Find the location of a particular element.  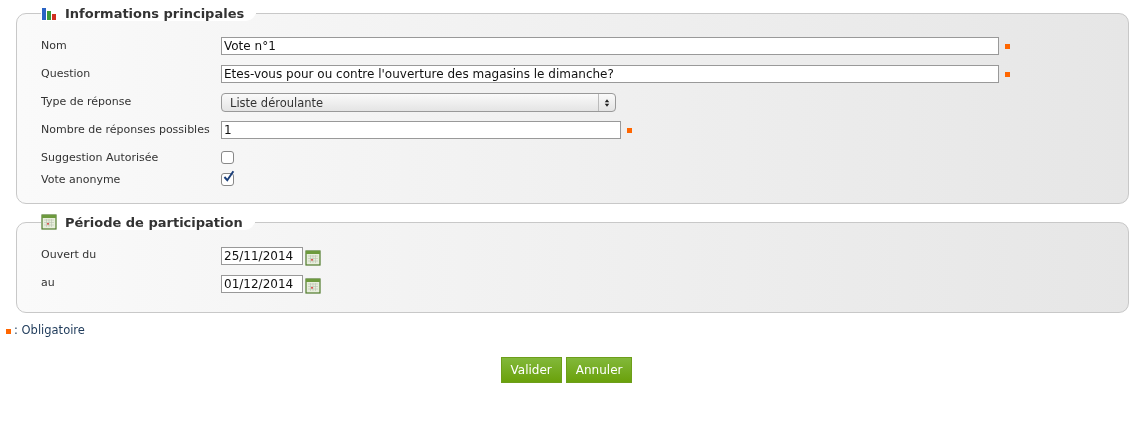

field-label: Nombre de réponses possibles is located at coordinates (126, 129).